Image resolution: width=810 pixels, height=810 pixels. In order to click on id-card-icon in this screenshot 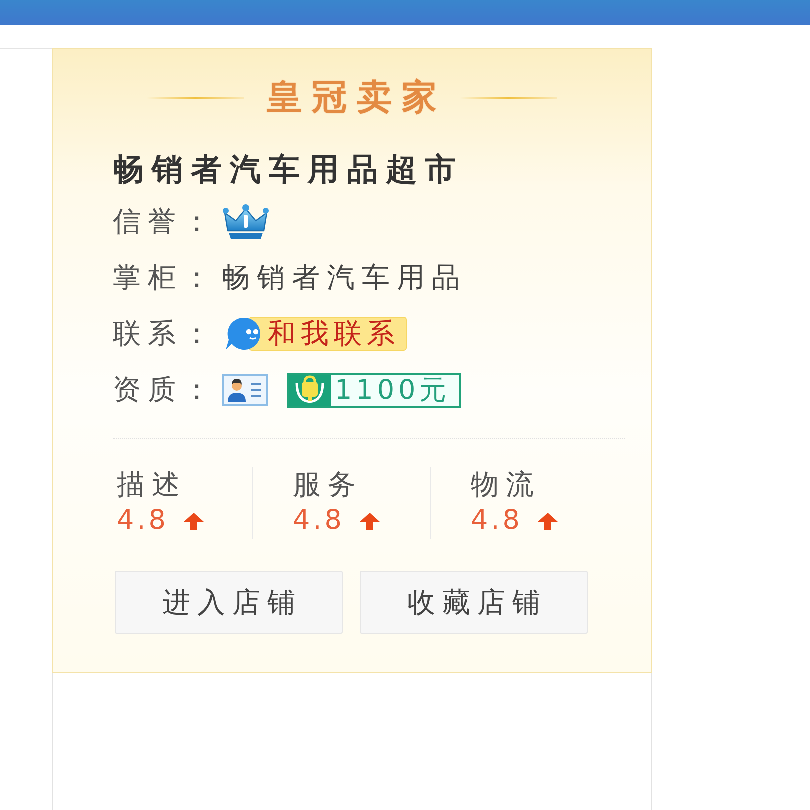, I will do `click(245, 390)`.